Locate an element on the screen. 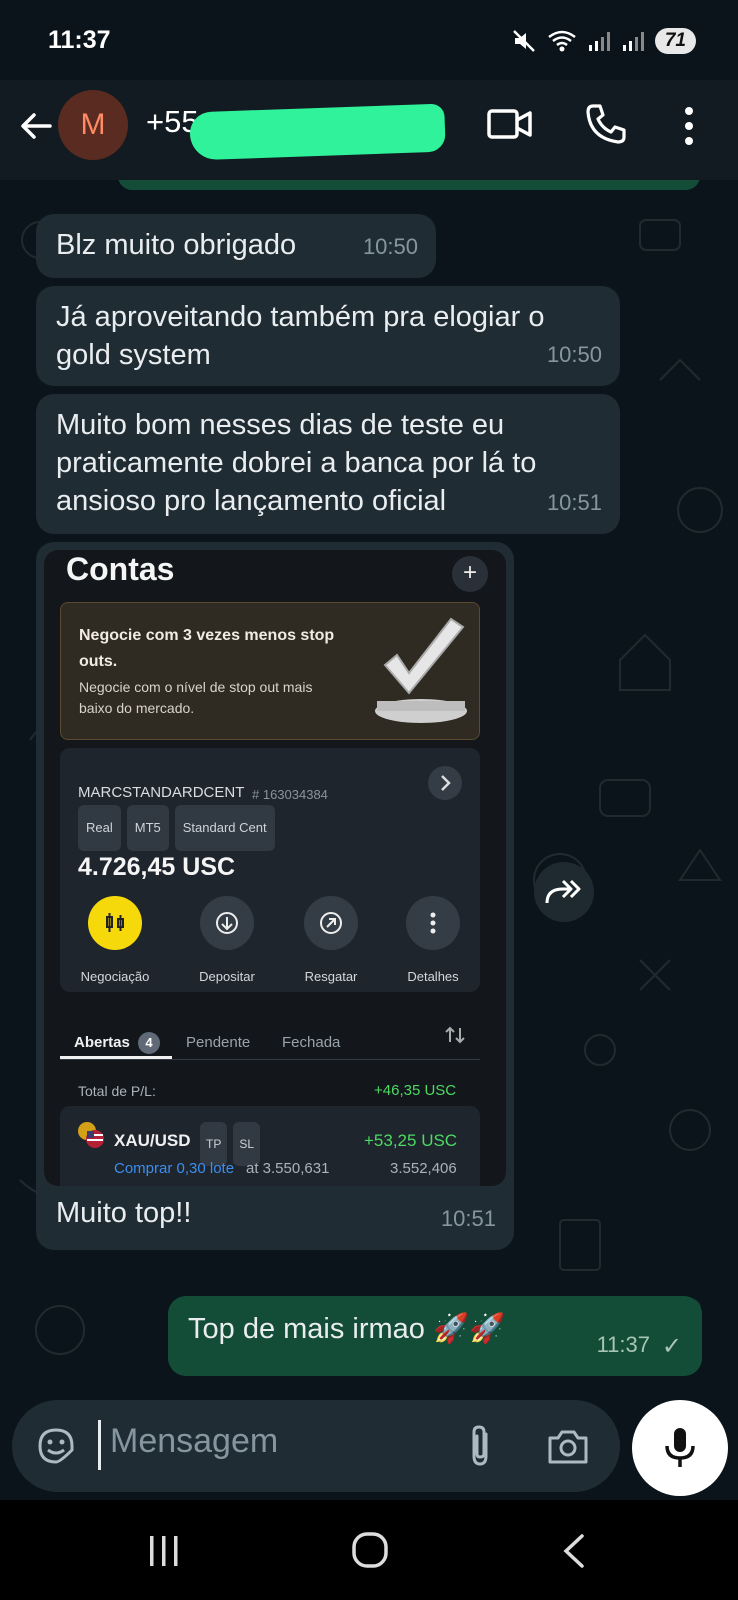 Image resolution: width=738 pixels, height=1600 pixels. message-time: 11:37 is located at coordinates (623, 1344).